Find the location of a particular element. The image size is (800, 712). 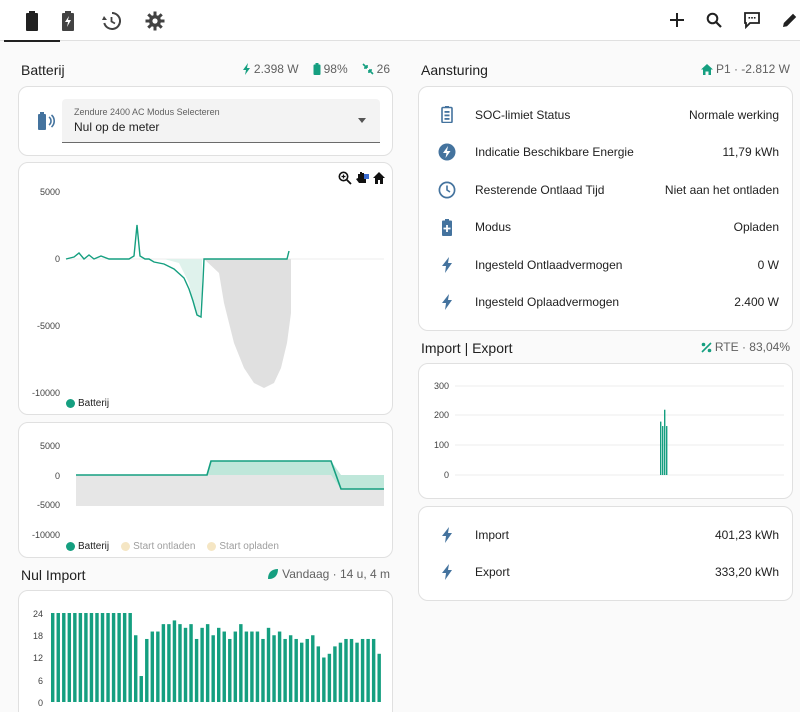

legend-label: Start ontladen is located at coordinates (164, 546).